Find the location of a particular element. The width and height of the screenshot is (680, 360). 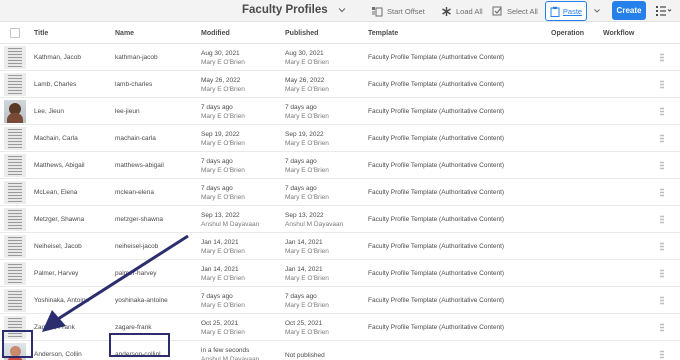

row-name: palmer-harvey is located at coordinates (136, 273).